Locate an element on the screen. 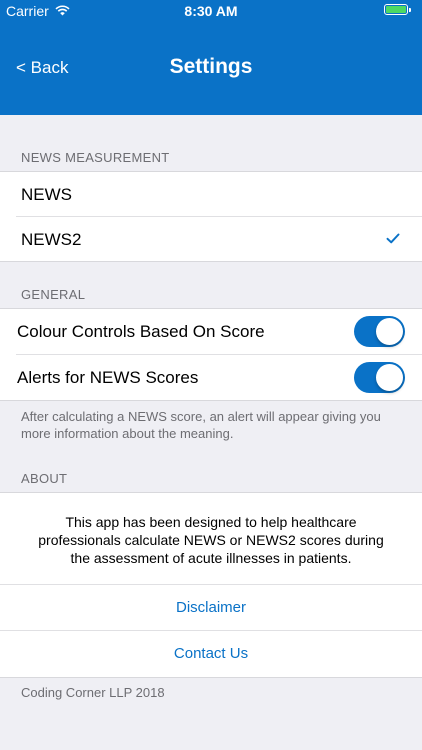 The height and width of the screenshot is (750, 422). option-label: NEWS is located at coordinates (46, 194).